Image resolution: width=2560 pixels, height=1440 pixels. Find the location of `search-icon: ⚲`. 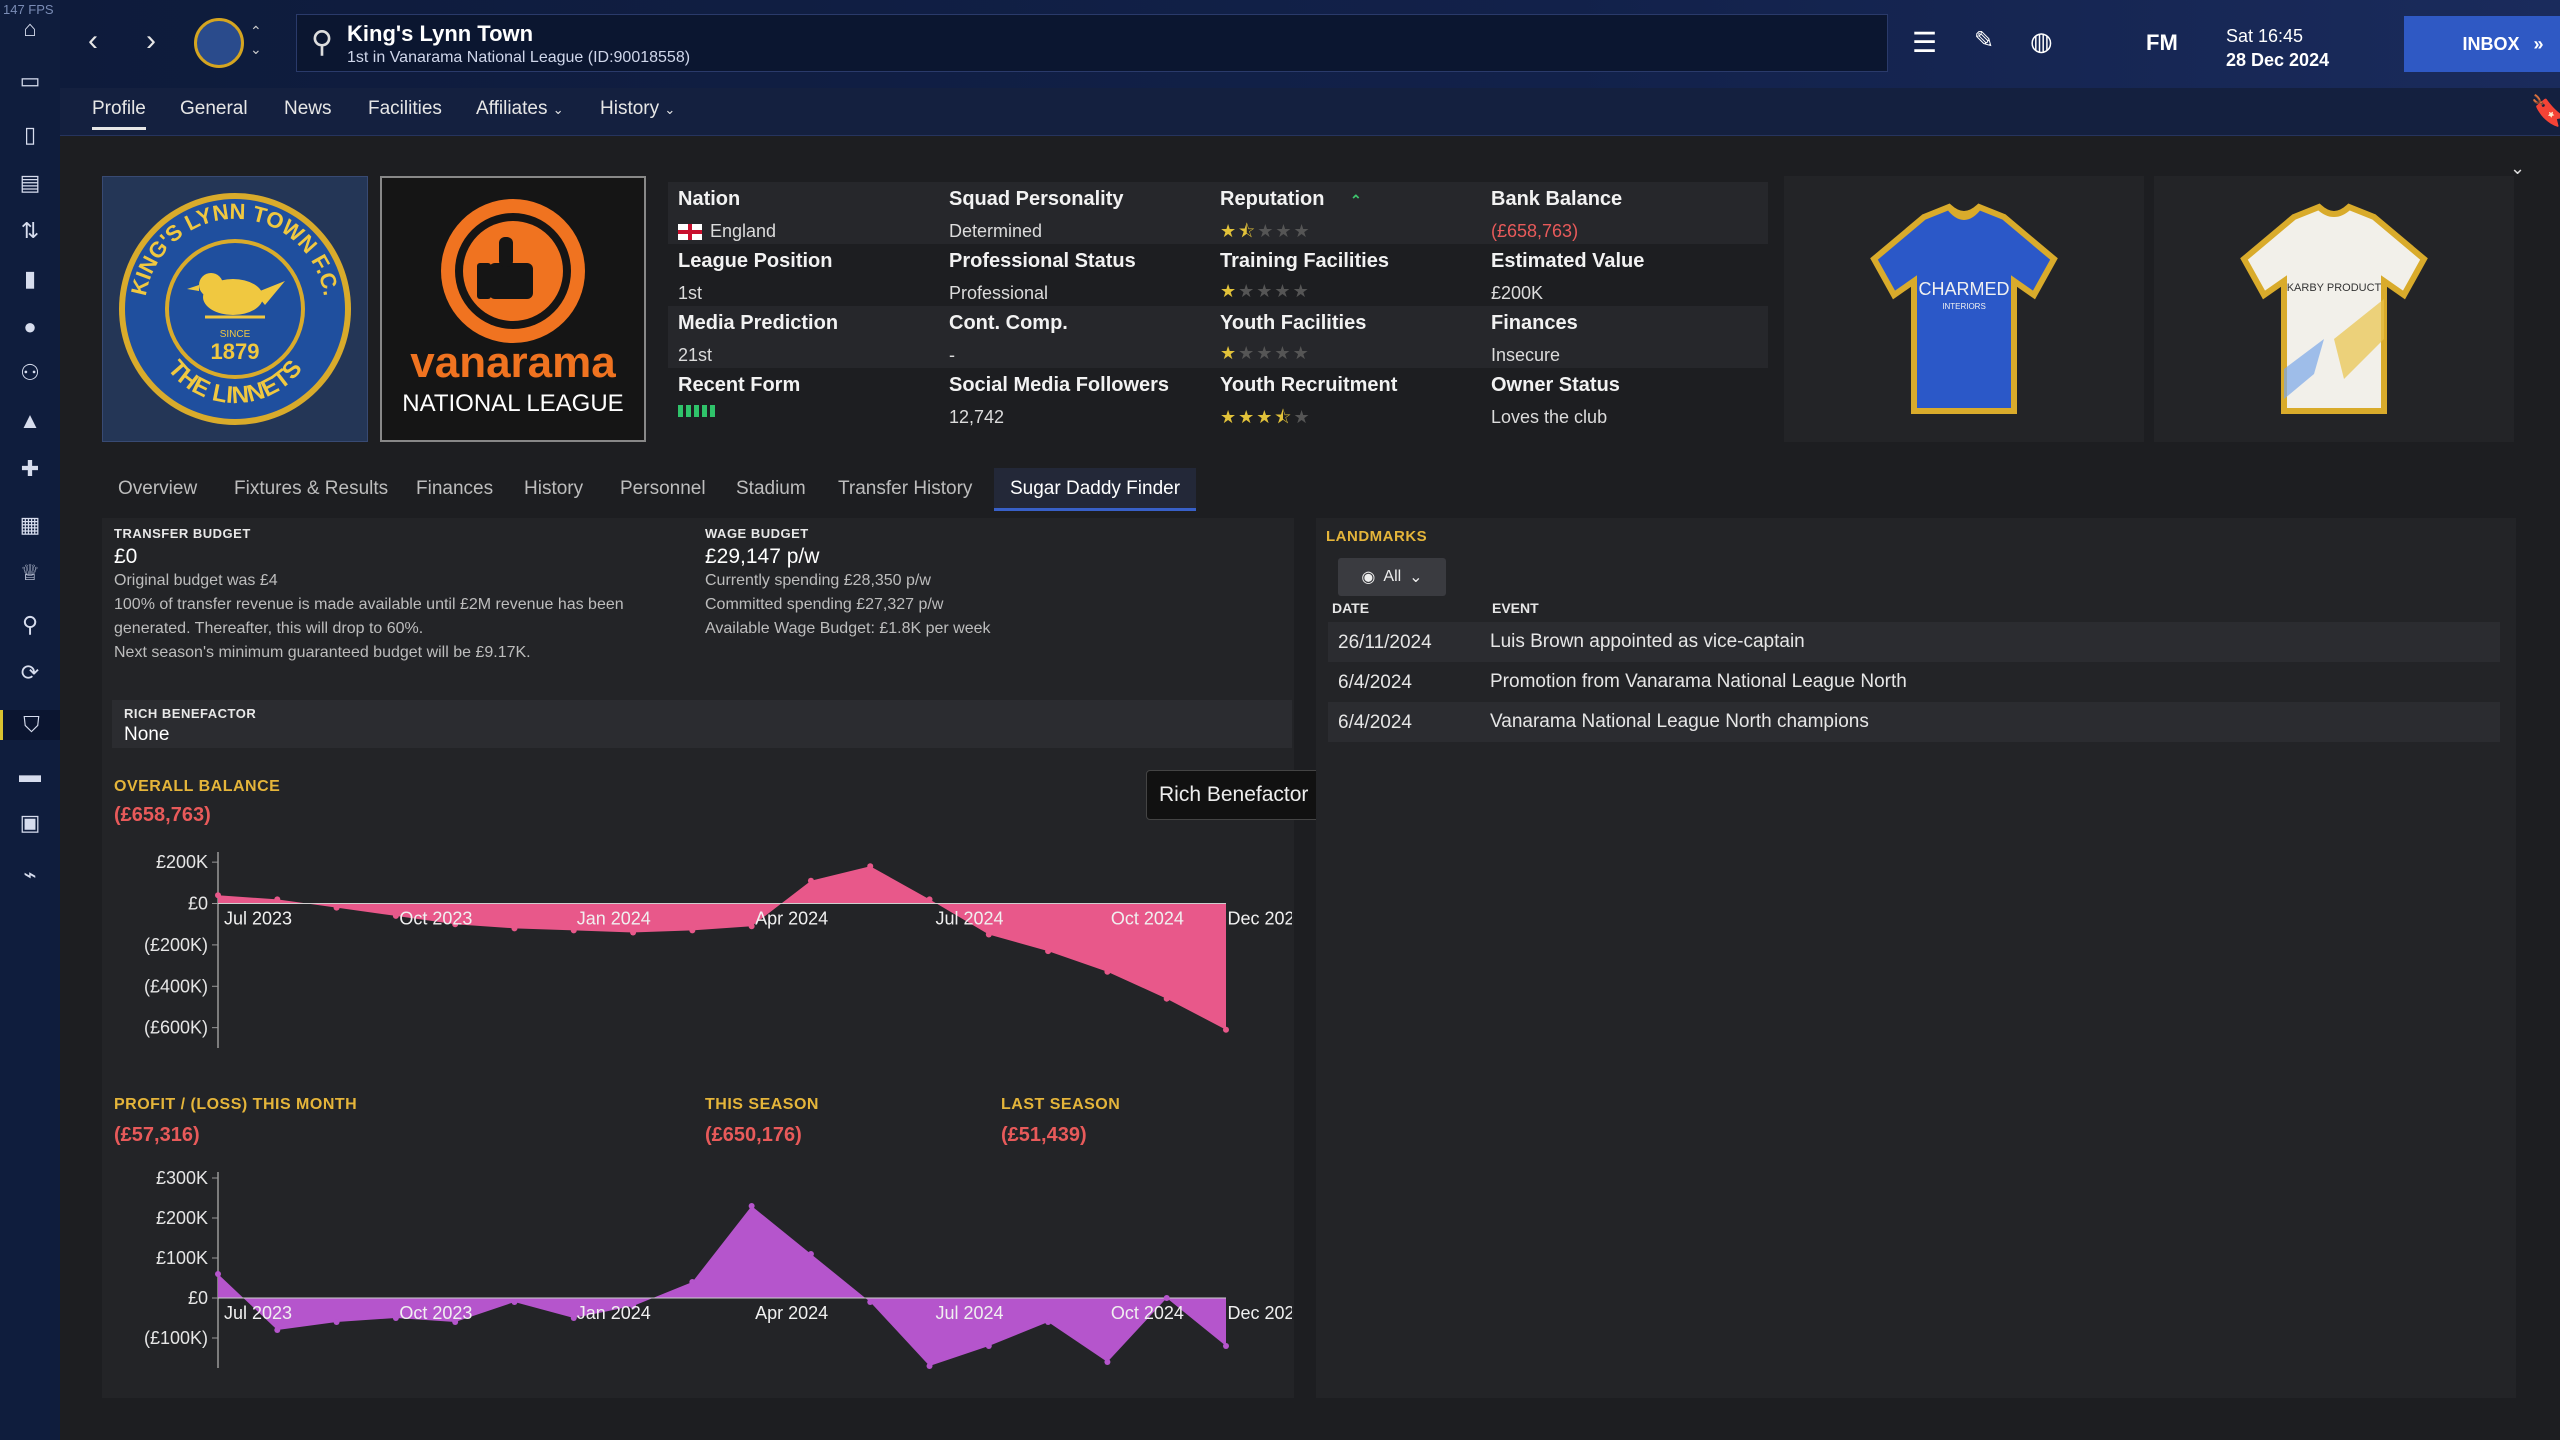

search-icon: ⚲ is located at coordinates (30, 625).